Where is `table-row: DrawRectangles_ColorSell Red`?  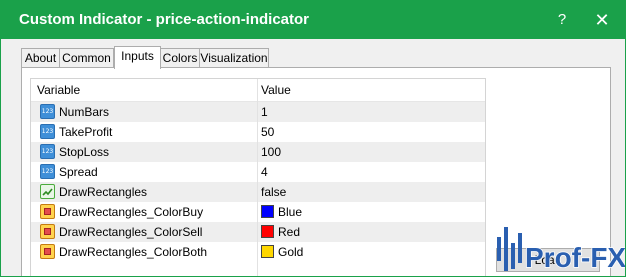 table-row: DrawRectangles_ColorSell Red is located at coordinates (258, 232).